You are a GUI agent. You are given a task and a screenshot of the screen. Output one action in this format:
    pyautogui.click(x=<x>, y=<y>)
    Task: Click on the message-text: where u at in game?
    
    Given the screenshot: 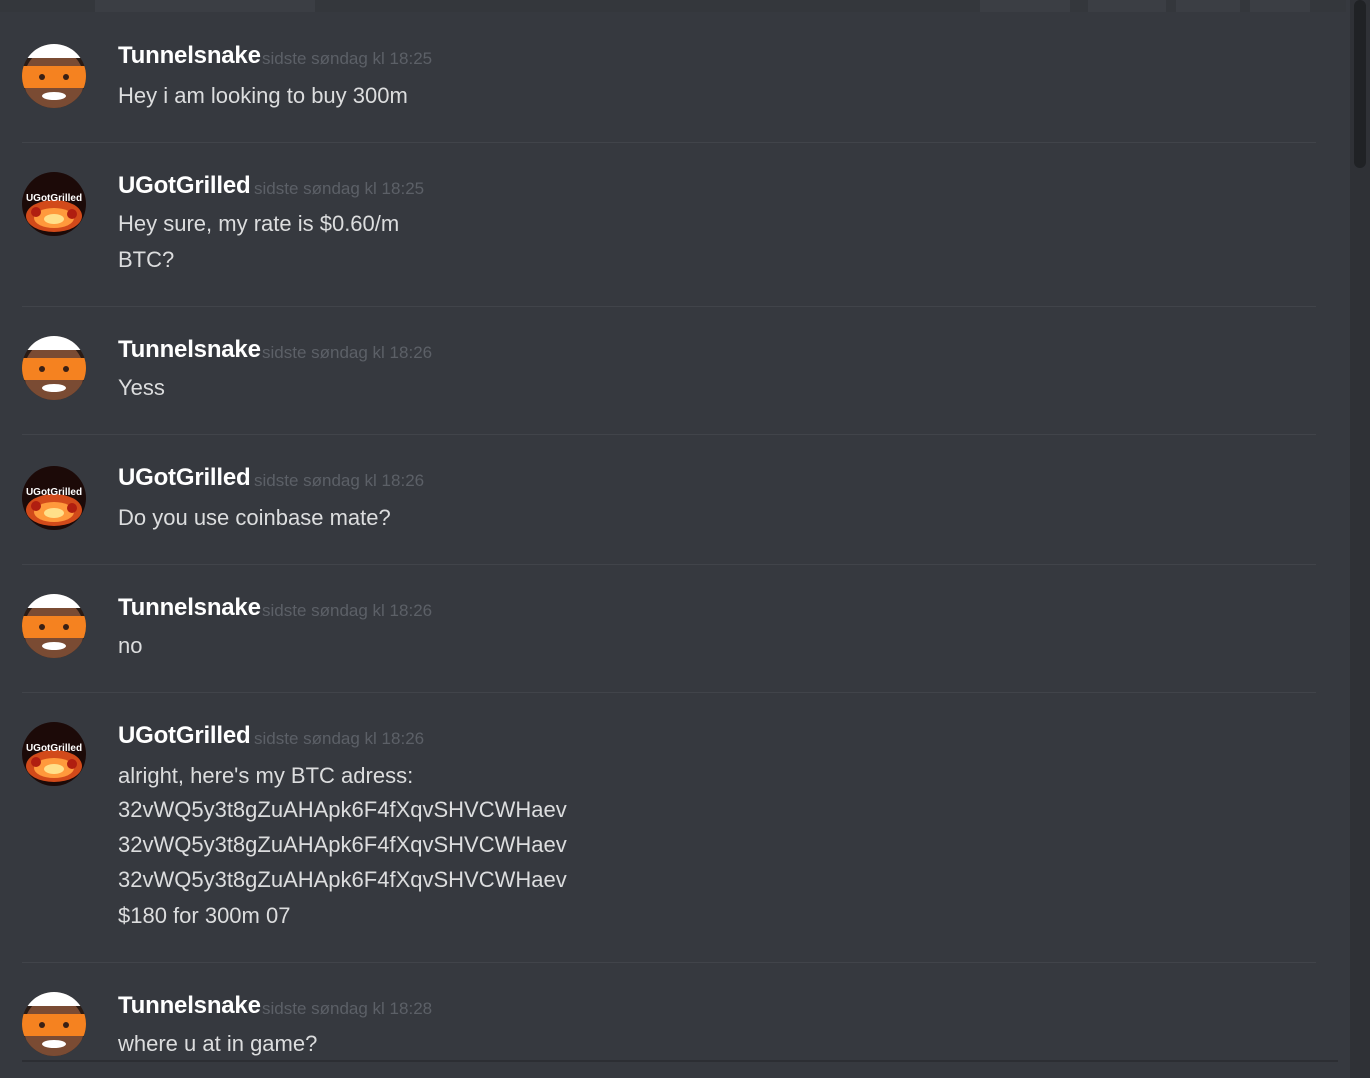 What is the action you would take?
    pyautogui.click(x=218, y=1043)
    